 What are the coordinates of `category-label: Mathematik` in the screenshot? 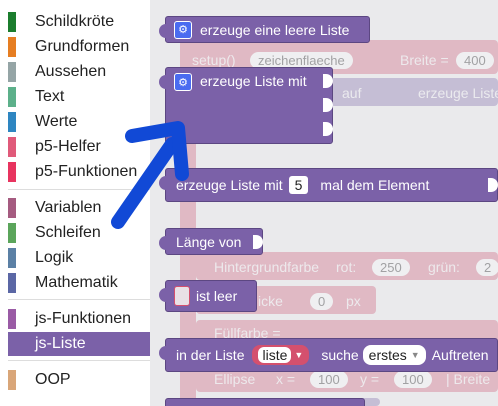 It's located at (76, 282).